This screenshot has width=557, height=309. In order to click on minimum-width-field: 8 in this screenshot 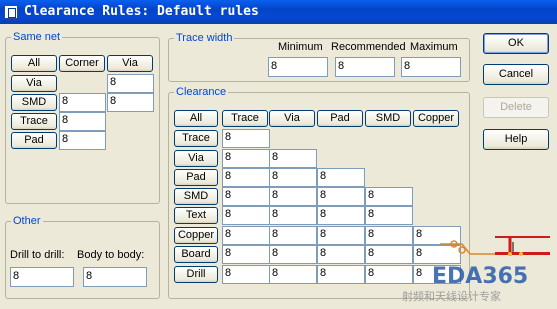, I will do `click(298, 67)`.